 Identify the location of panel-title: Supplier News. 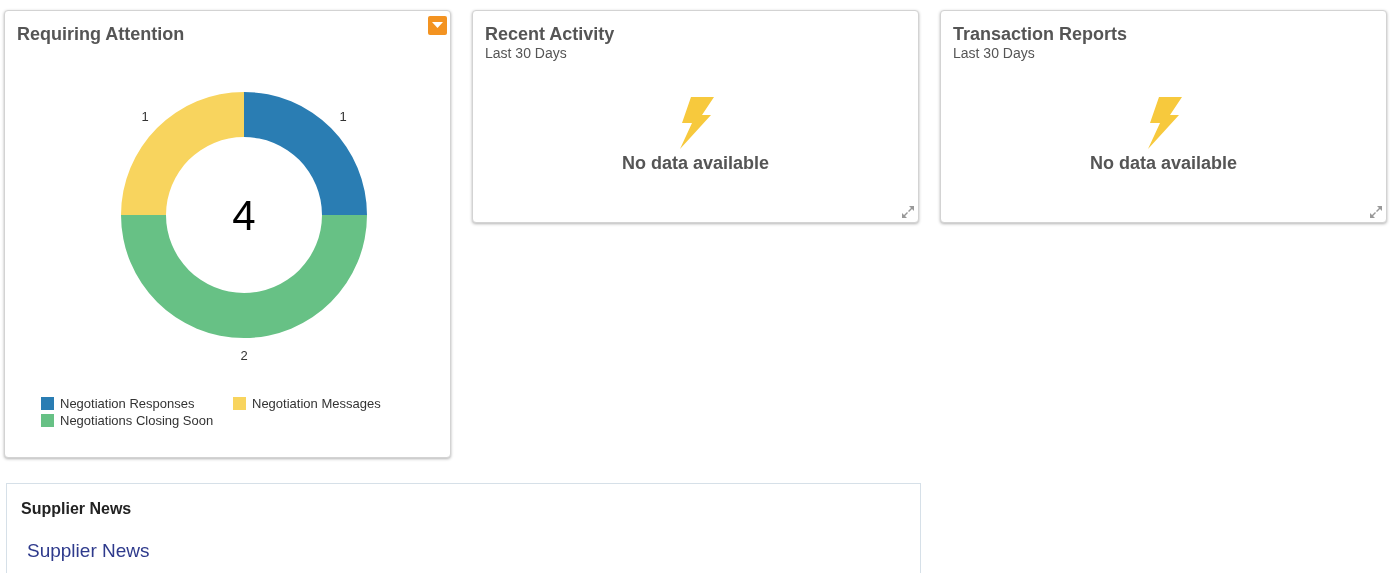
(76, 509).